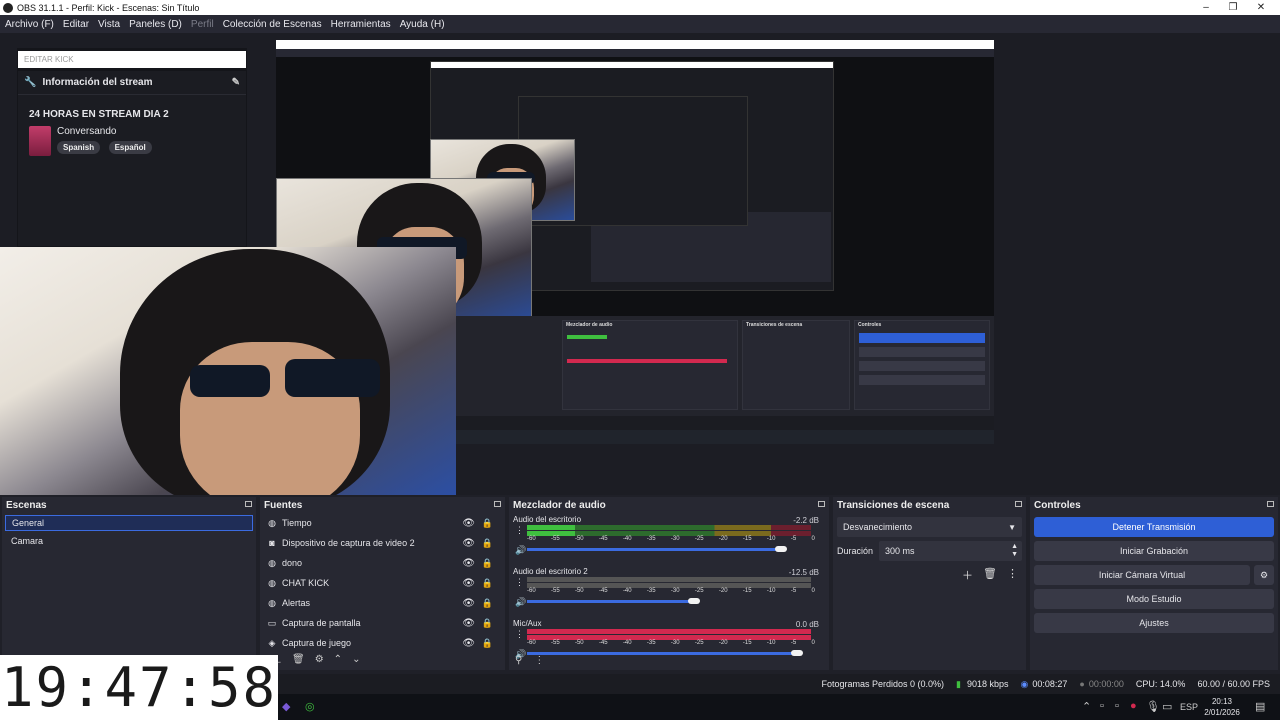 This screenshot has width=1280, height=720. I want to click on scene-item: Camara, so click(129, 541).